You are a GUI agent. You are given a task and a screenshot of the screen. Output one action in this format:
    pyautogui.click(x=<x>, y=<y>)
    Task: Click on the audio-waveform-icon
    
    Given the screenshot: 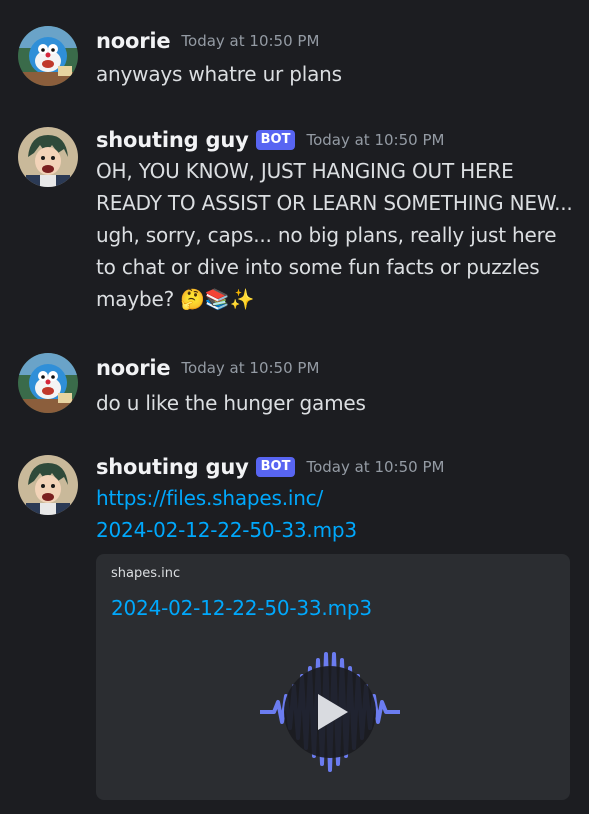 What is the action you would take?
    pyautogui.click(x=330, y=712)
    